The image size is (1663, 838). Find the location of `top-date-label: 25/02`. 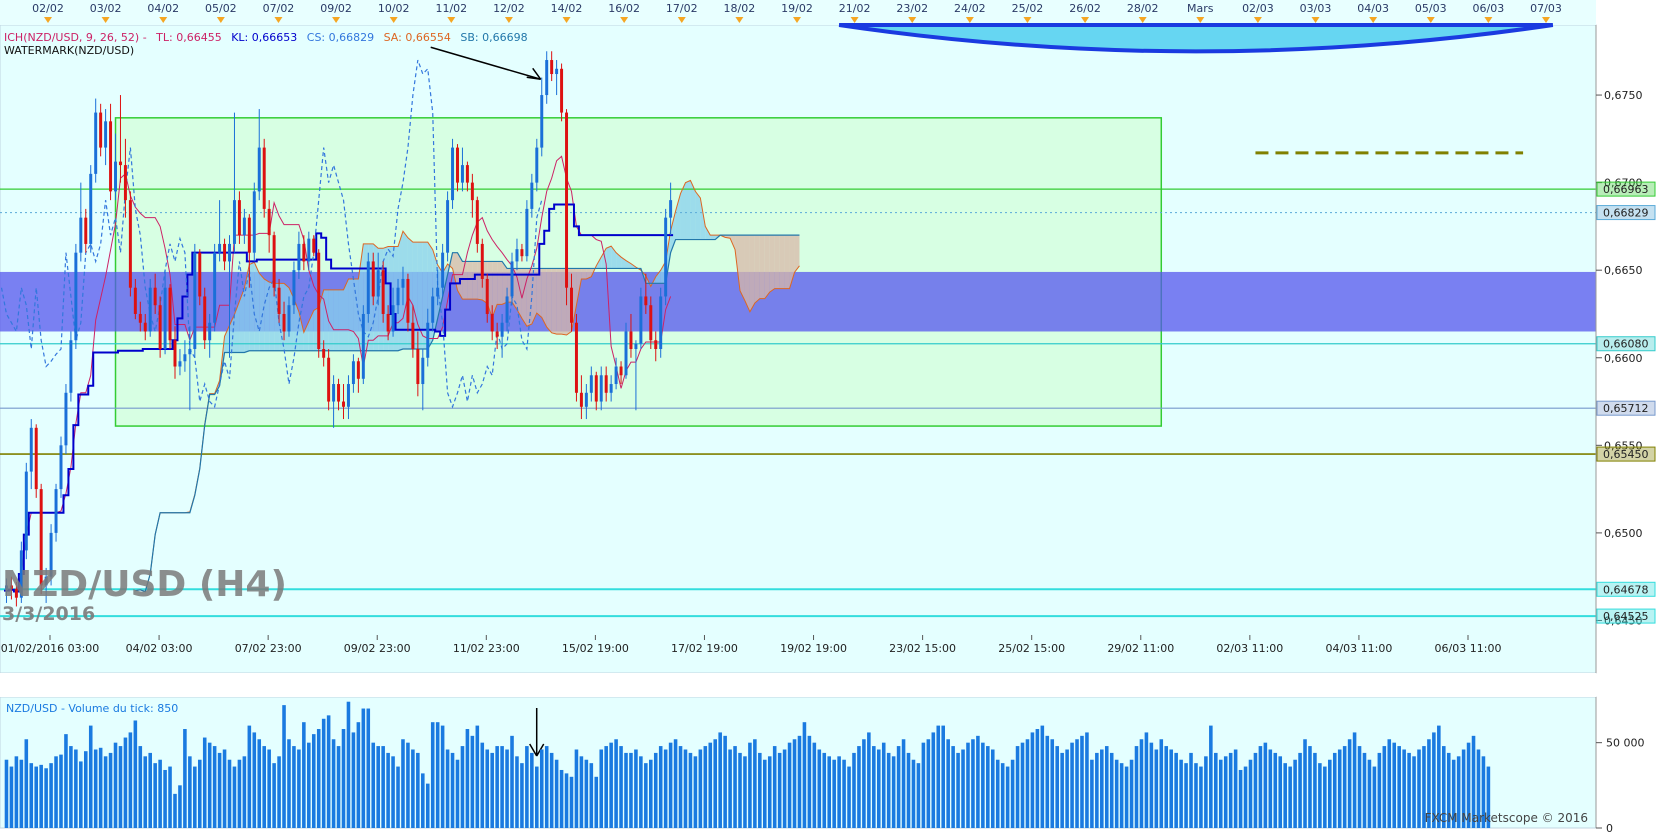

top-date-label: 25/02 is located at coordinates (1028, 8).